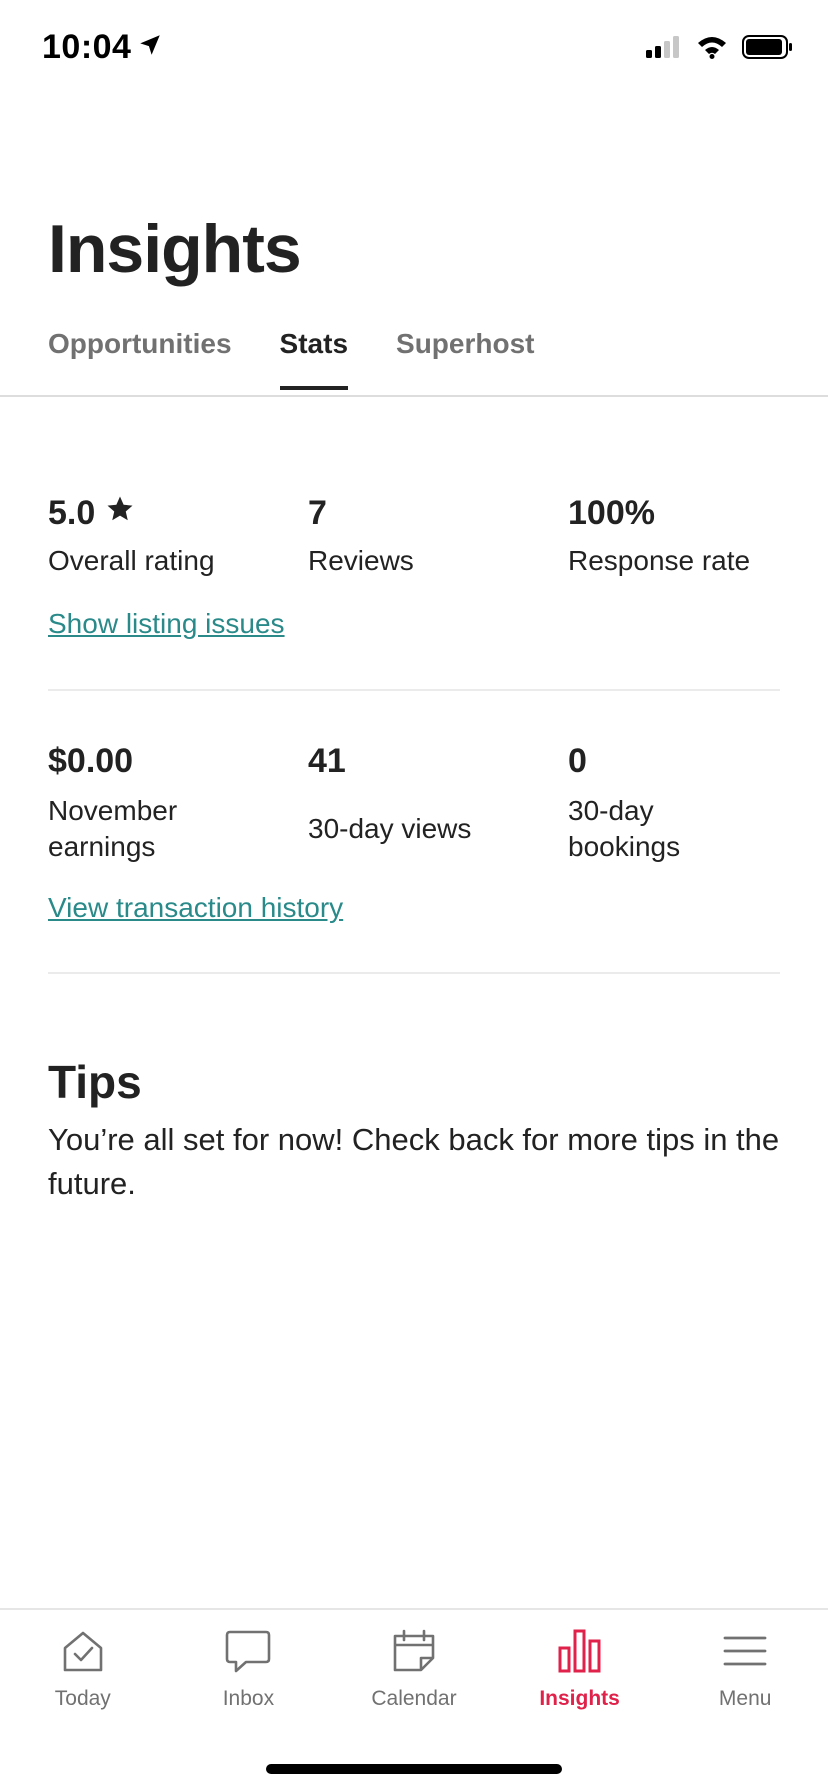 Image resolution: width=828 pixels, height=1792 pixels. Describe the element at coordinates (195, 908) in the screenshot. I see `view-transaction-history-link: View transaction history` at that location.